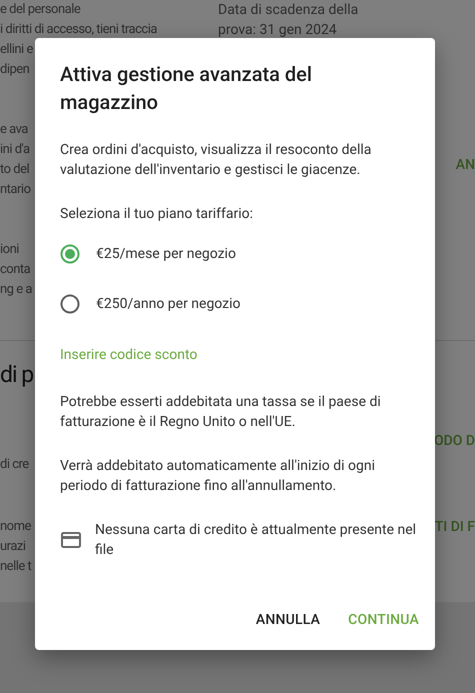  Describe the element at coordinates (288, 10) in the screenshot. I see `trial-expiry-text: Data di scadenza della` at that location.